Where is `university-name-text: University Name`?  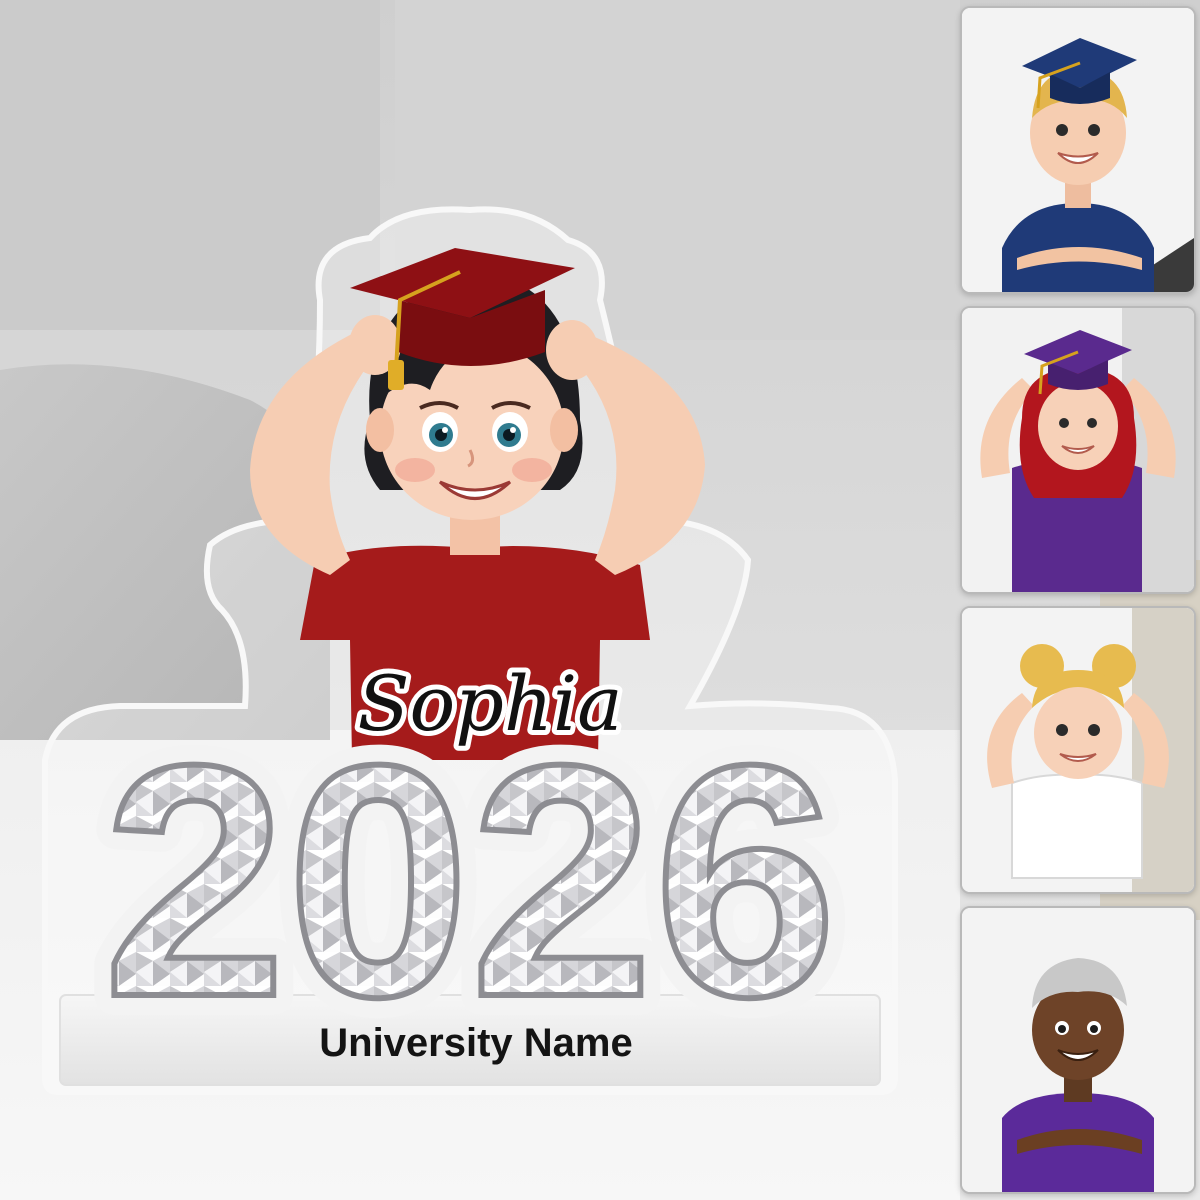 university-name-text: University Name is located at coordinates (475, 1043).